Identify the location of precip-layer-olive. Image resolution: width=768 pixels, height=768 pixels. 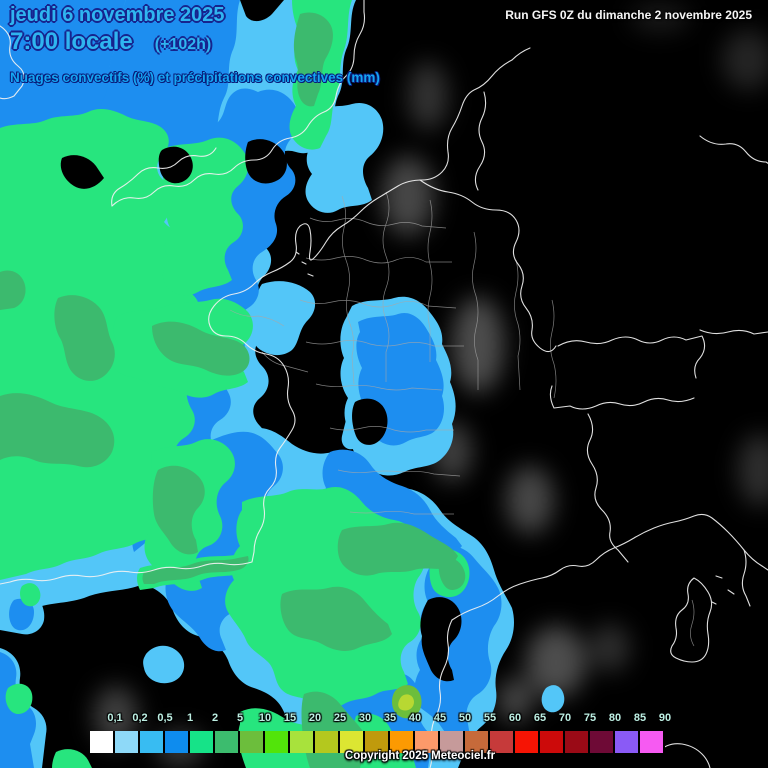
(407, 702).